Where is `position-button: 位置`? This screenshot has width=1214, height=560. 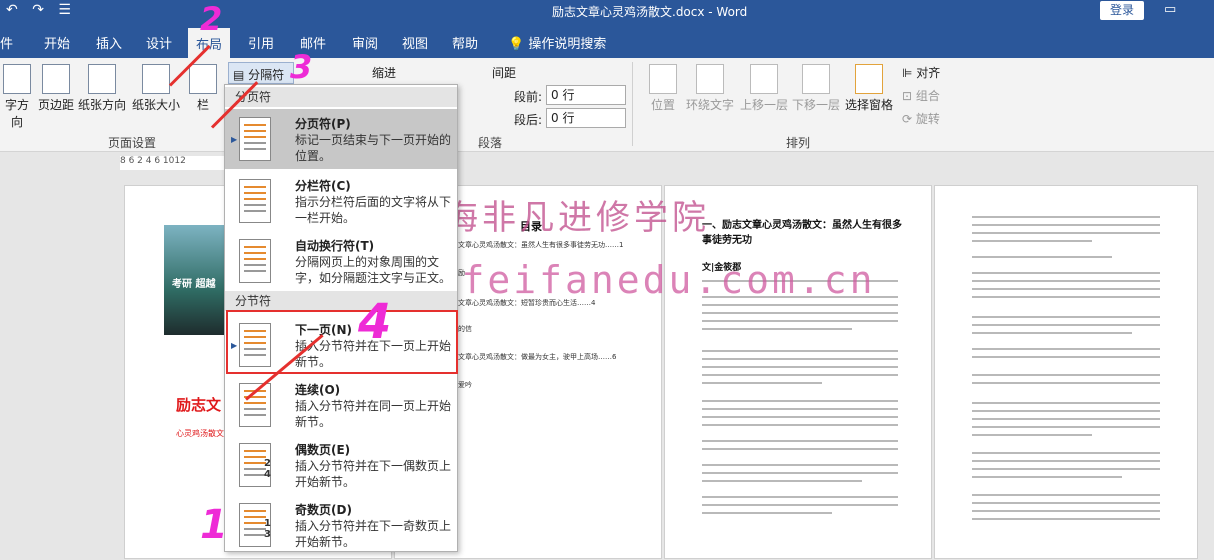
position-button: 位置 is located at coordinates (663, 88).